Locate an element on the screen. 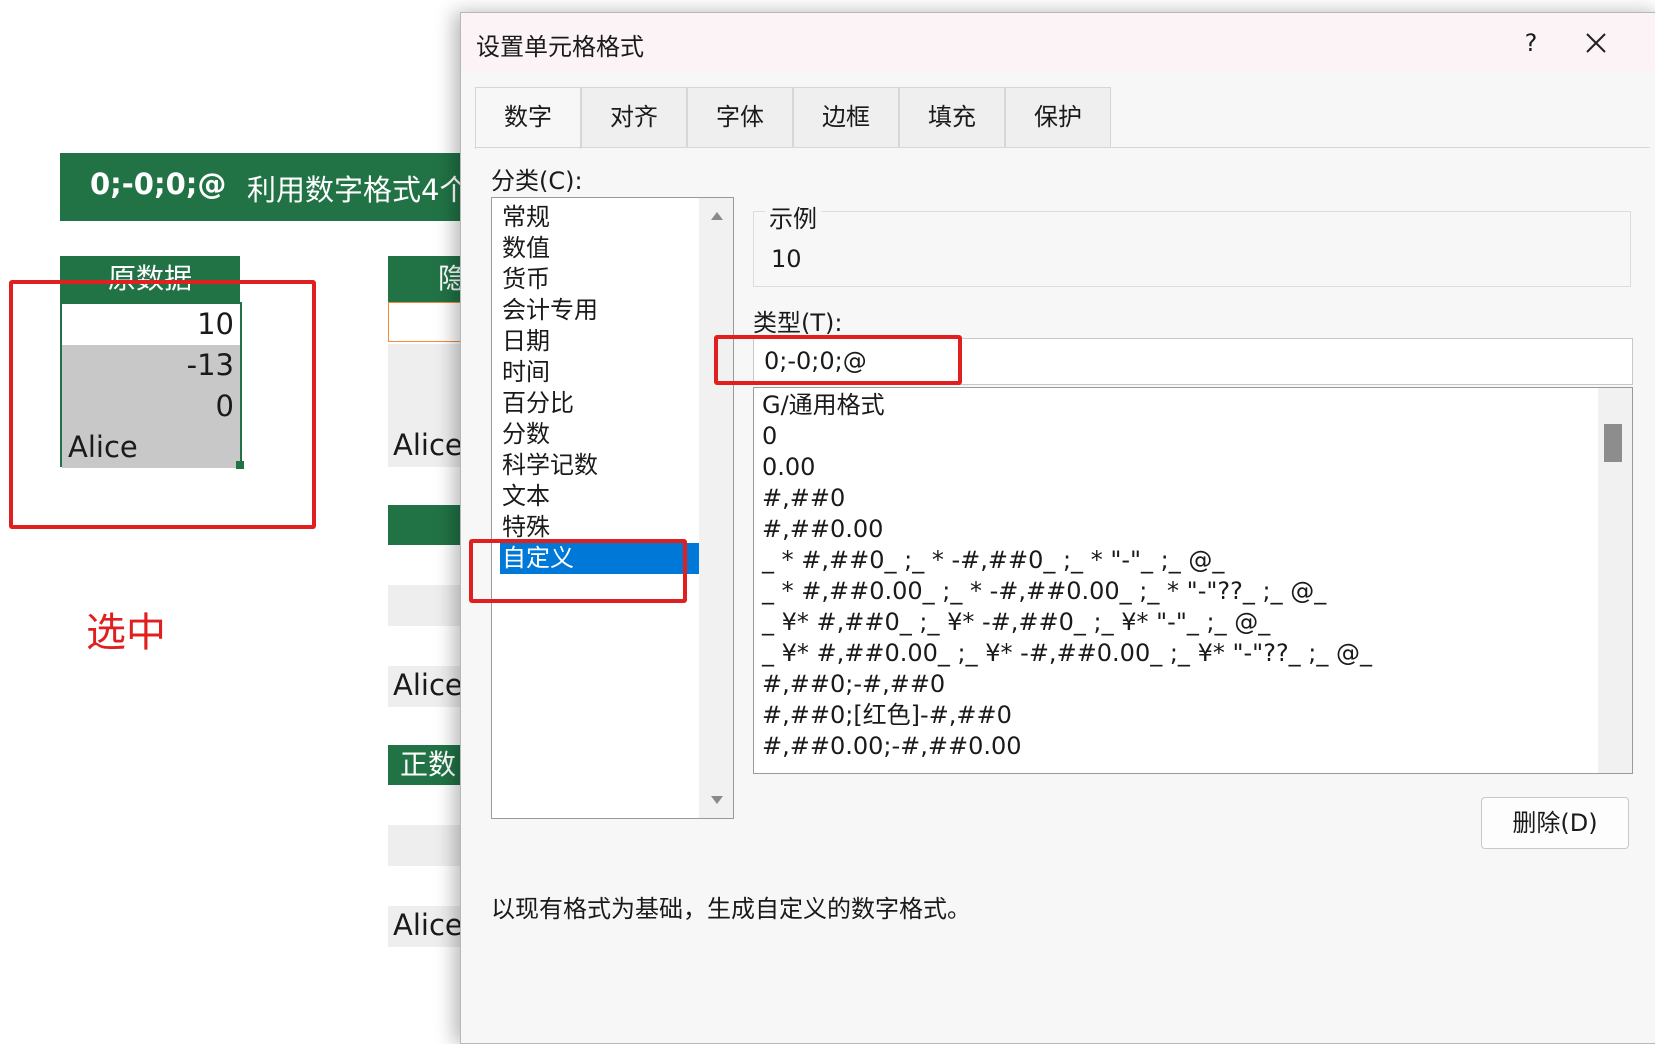 The image size is (1655, 1044). banner-format: 0;-0;0;@ is located at coordinates (158, 184).